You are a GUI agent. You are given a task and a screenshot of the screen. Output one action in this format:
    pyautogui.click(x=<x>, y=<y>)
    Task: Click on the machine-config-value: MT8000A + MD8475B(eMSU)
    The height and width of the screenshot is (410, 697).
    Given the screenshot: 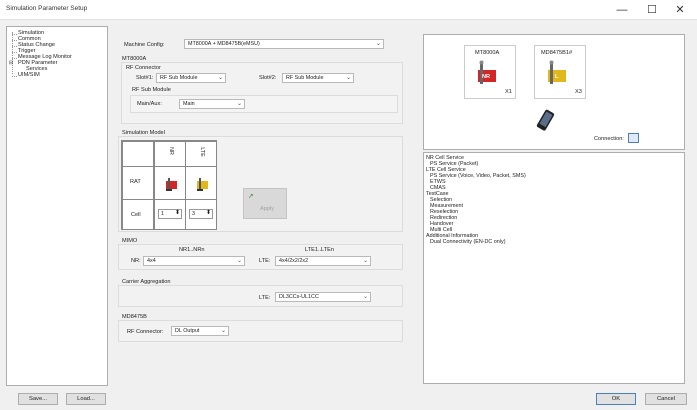 What is the action you would take?
    pyautogui.click(x=224, y=44)
    